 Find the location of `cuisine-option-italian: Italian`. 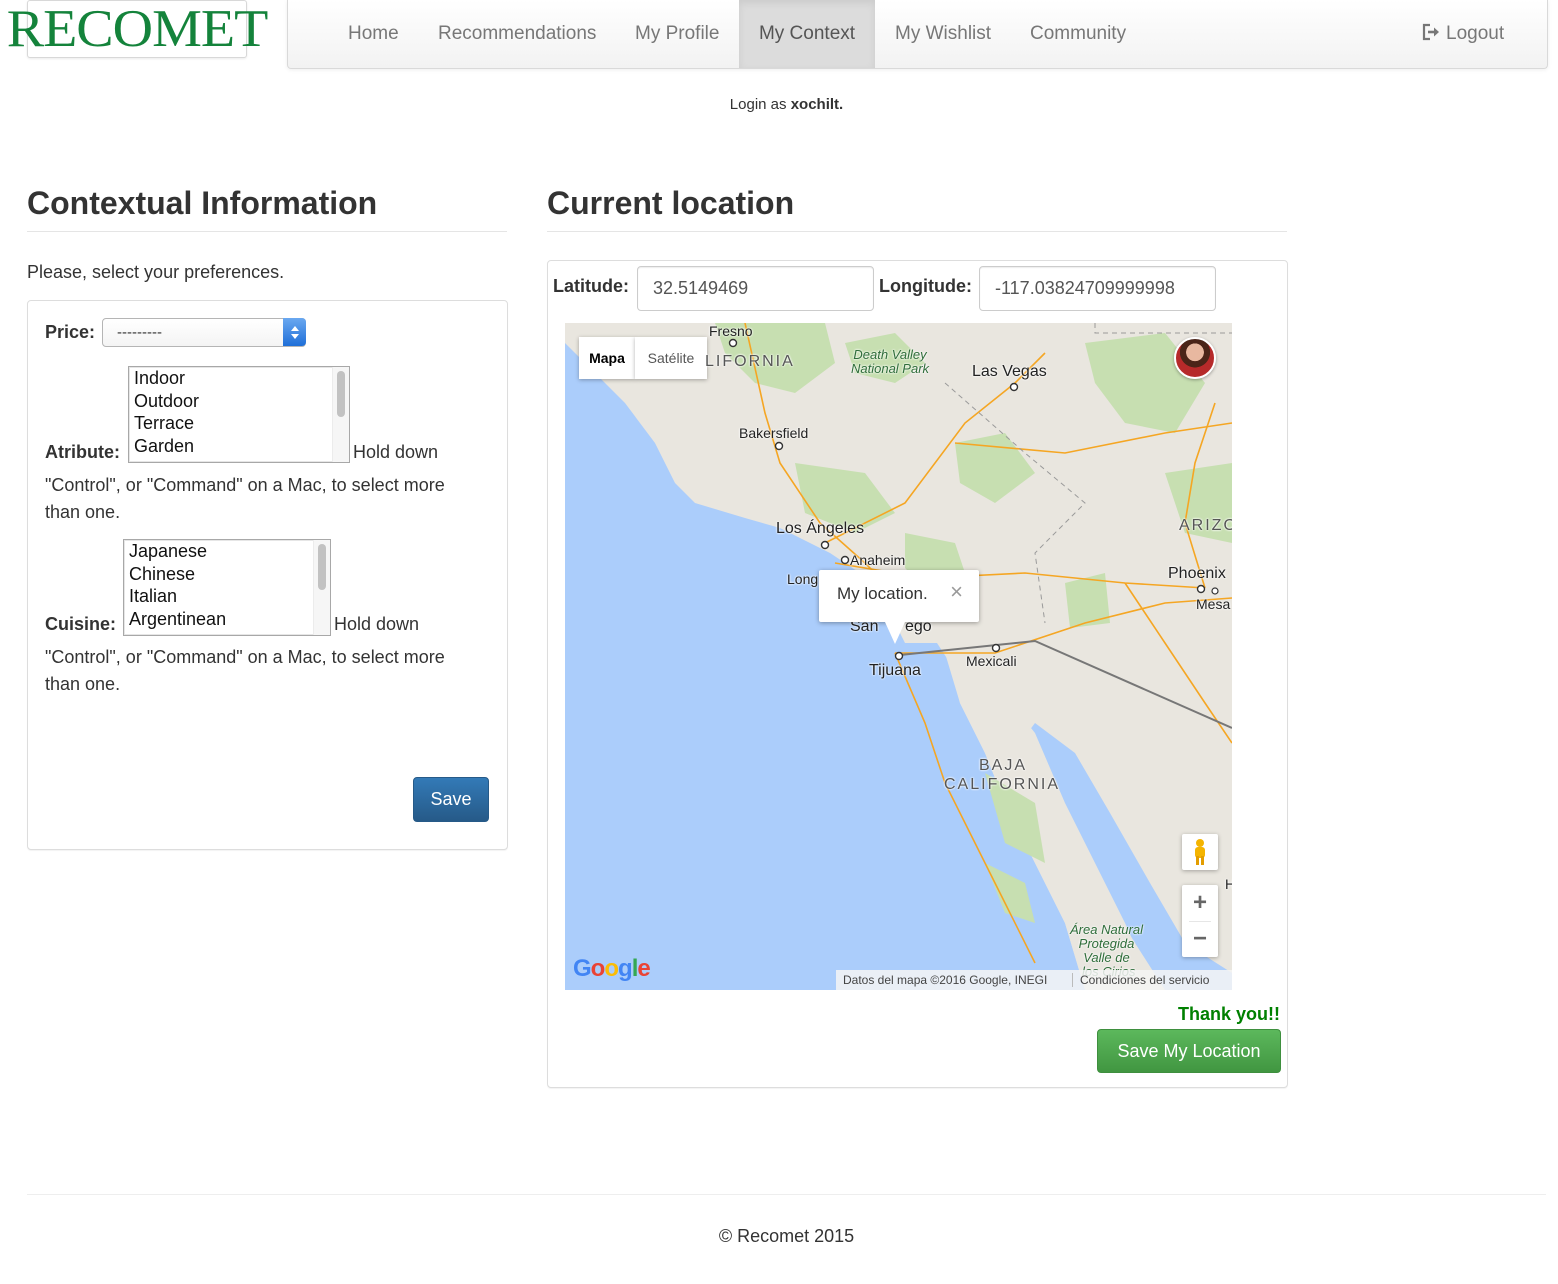

cuisine-option-italian: Italian is located at coordinates (227, 596).